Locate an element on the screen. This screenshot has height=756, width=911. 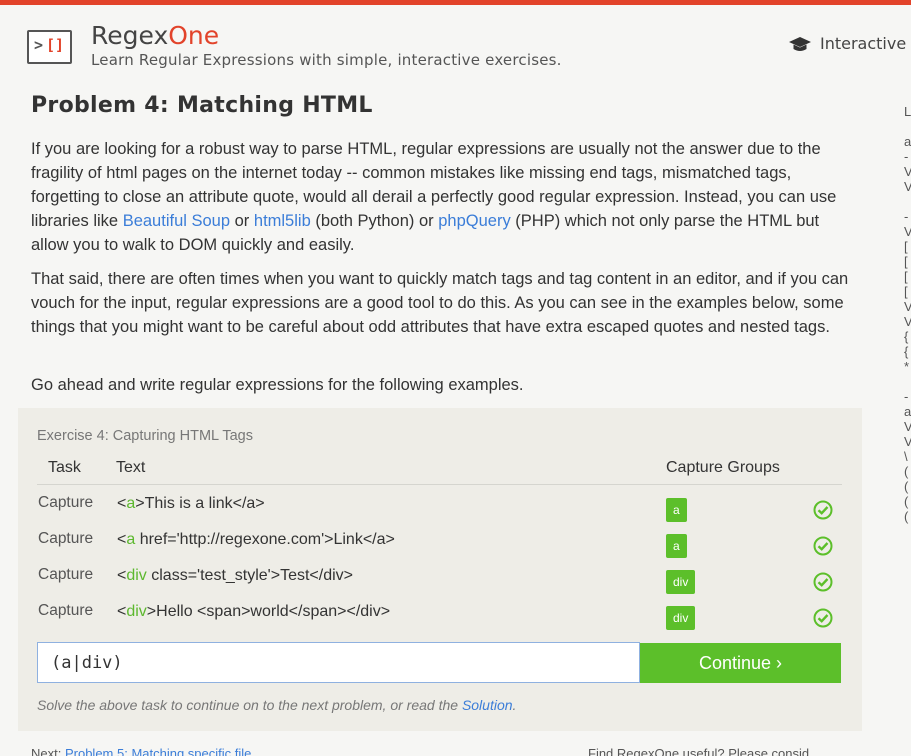
next-problem-footer: Next: Problem 5: Matching specific file is located at coordinates (141, 751).